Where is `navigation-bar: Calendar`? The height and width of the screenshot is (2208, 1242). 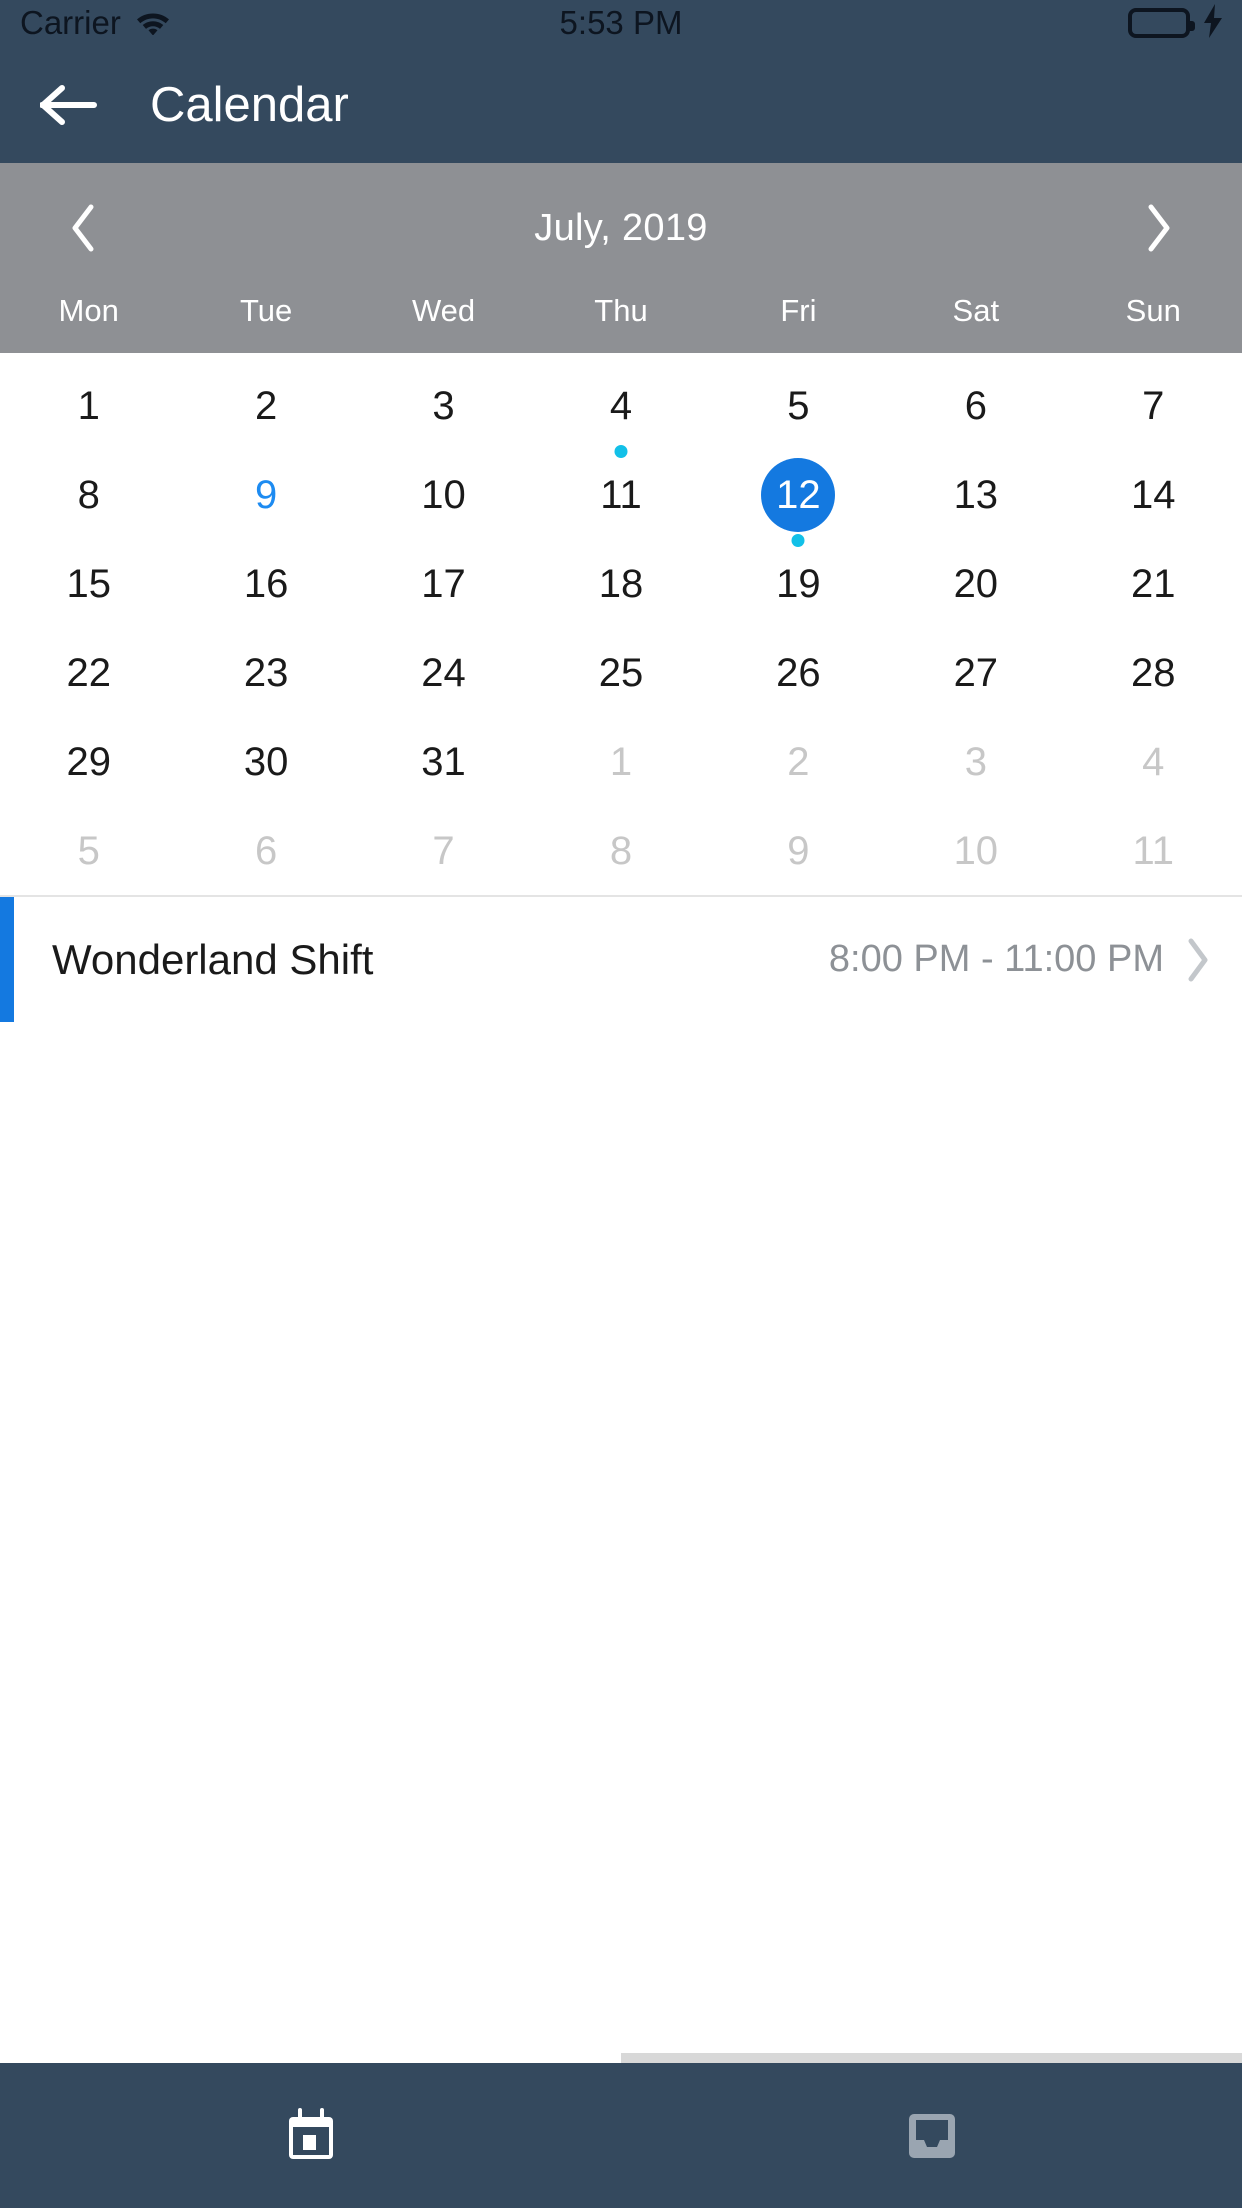 navigation-bar: Calendar is located at coordinates (621, 104).